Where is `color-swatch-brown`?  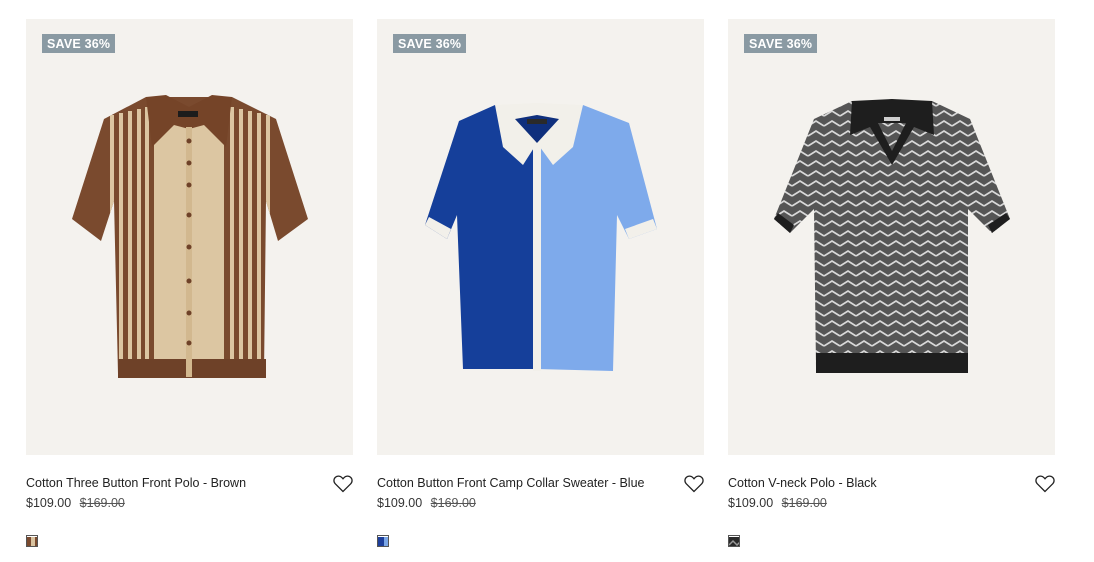 color-swatch-brown is located at coordinates (32, 541).